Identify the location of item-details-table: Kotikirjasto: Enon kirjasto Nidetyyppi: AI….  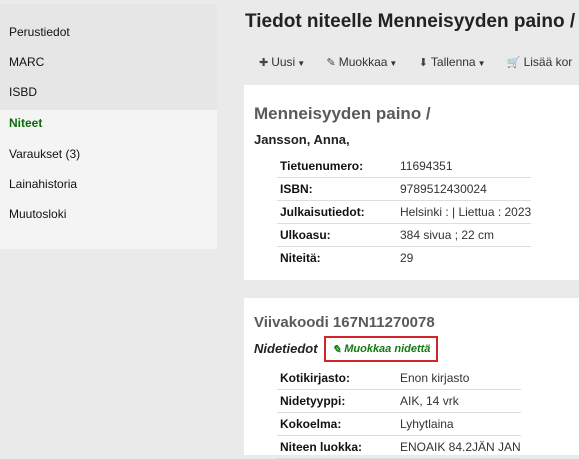
(399, 413).